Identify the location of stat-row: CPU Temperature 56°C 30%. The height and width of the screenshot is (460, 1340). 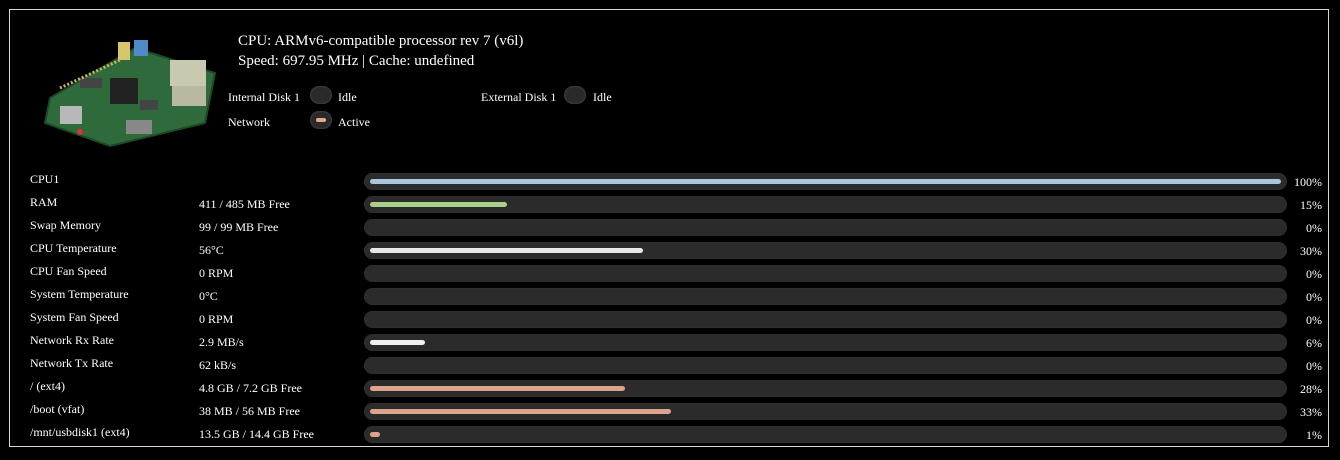
(680, 252).